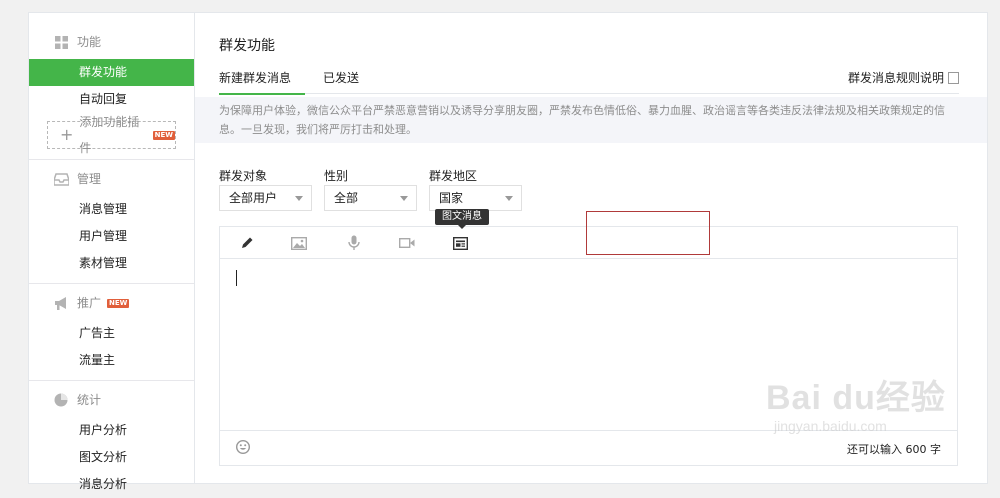 This screenshot has height=498, width=1000. What do you see at coordinates (61, 179) in the screenshot?
I see `inbox-icon` at bounding box center [61, 179].